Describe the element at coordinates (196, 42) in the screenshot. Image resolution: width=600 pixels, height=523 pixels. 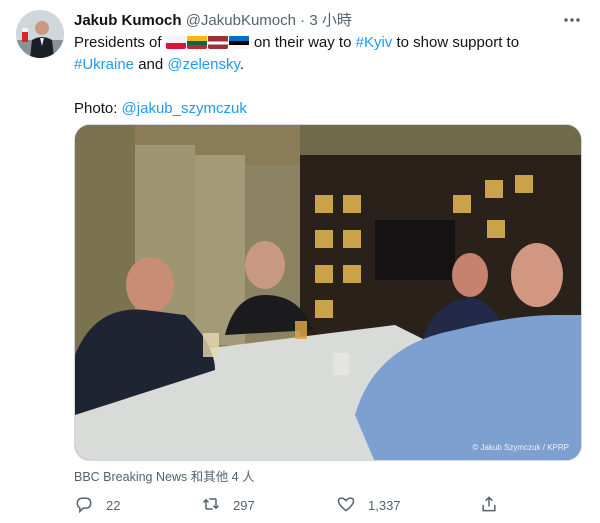
I see `lithuania-flag-icon` at that location.